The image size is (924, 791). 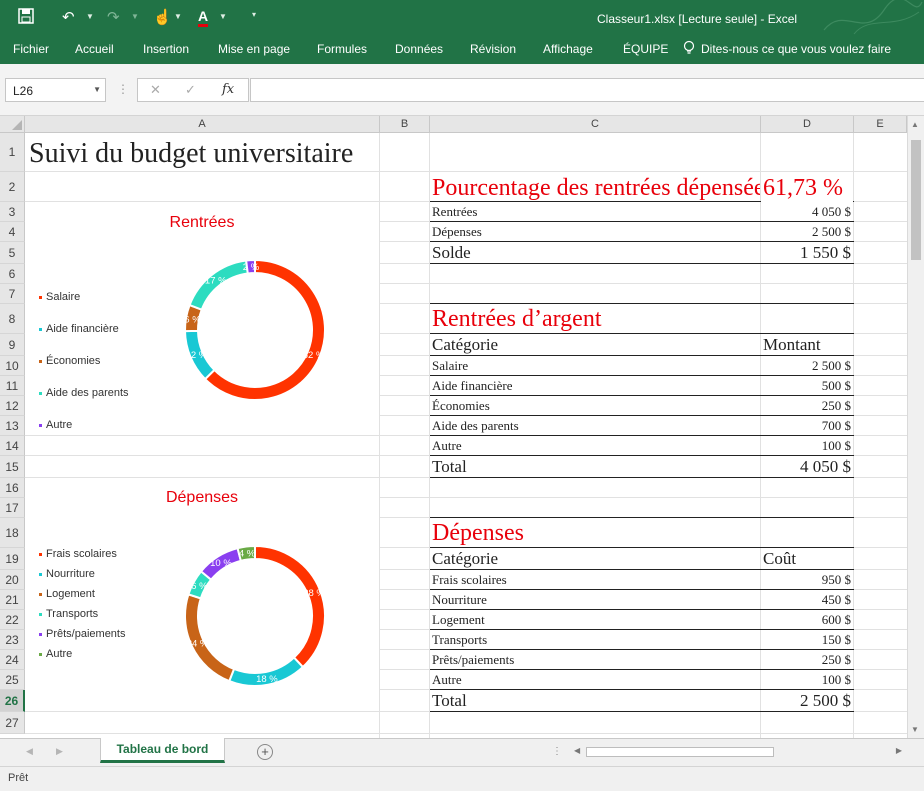 What do you see at coordinates (475, 426) in the screenshot?
I see `table-row-label: Aide des parents` at bounding box center [475, 426].